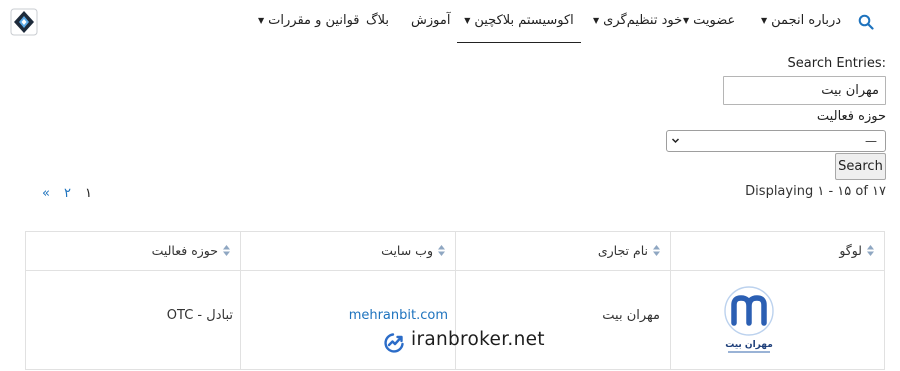 The height and width of the screenshot is (371, 900). What do you see at coordinates (777, 251) in the screenshot?
I see `column-header-logo: لوگو` at bounding box center [777, 251].